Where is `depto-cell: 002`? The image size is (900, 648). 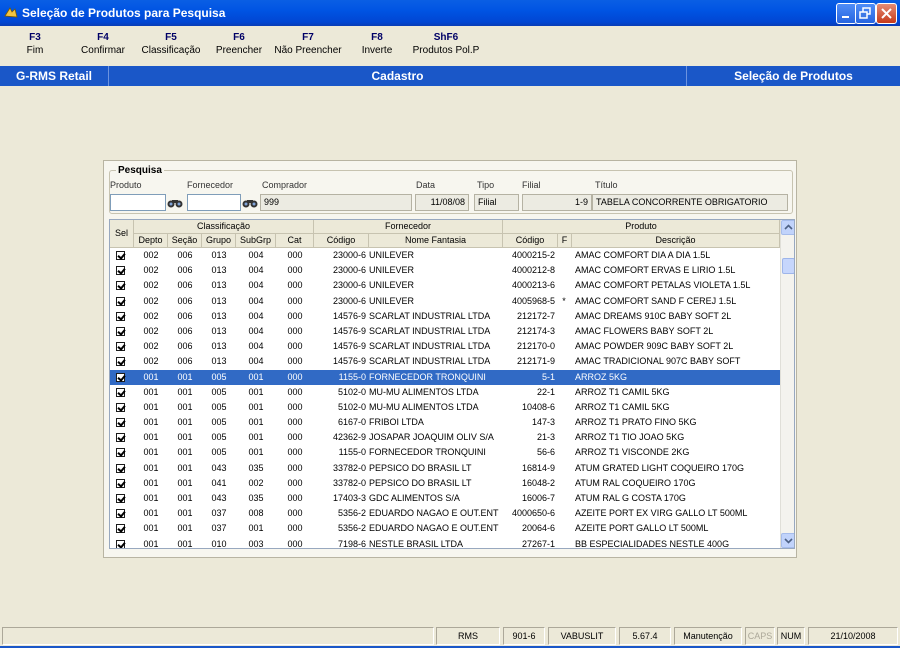 depto-cell: 002 is located at coordinates (151, 270).